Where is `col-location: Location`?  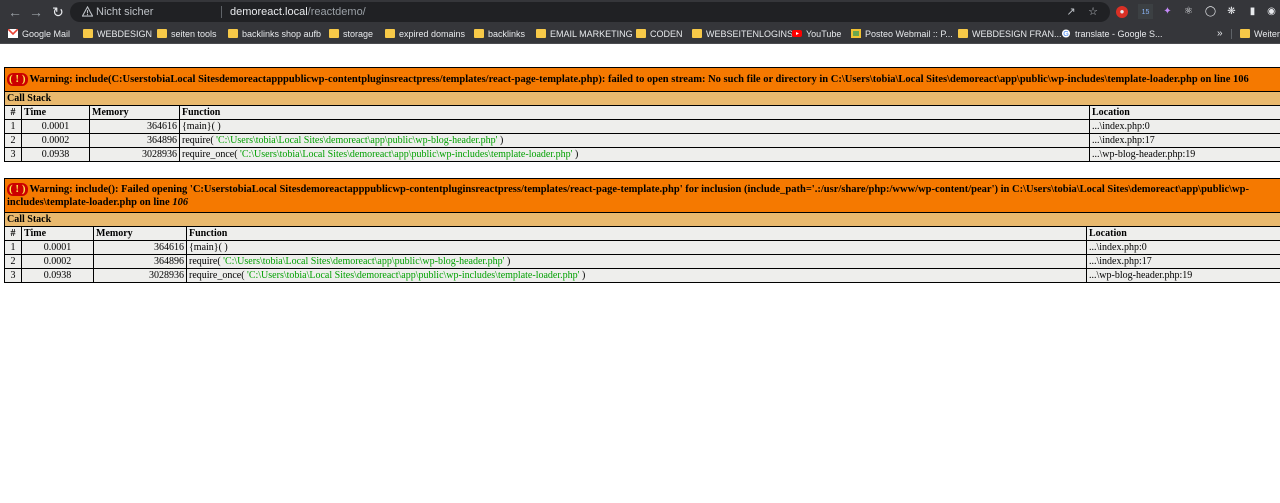
col-location: Location is located at coordinates (1182, 233).